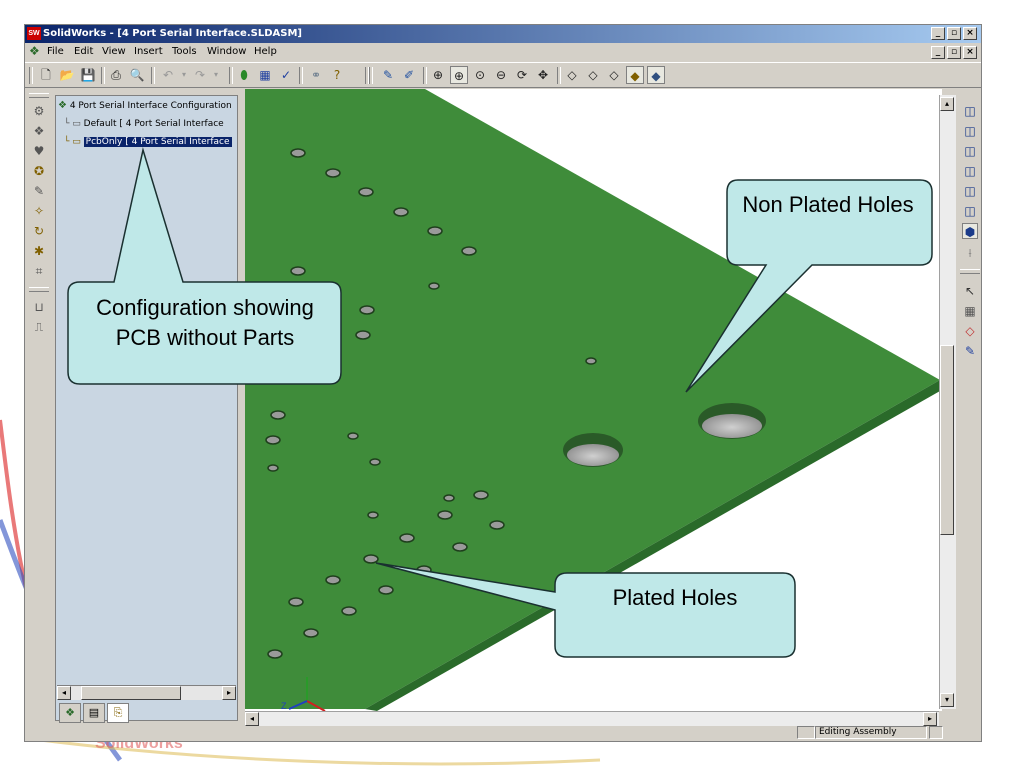 The height and width of the screenshot is (768, 1024). Describe the element at coordinates (94, 713) in the screenshot. I see `tab-property-manager: ▤` at that location.